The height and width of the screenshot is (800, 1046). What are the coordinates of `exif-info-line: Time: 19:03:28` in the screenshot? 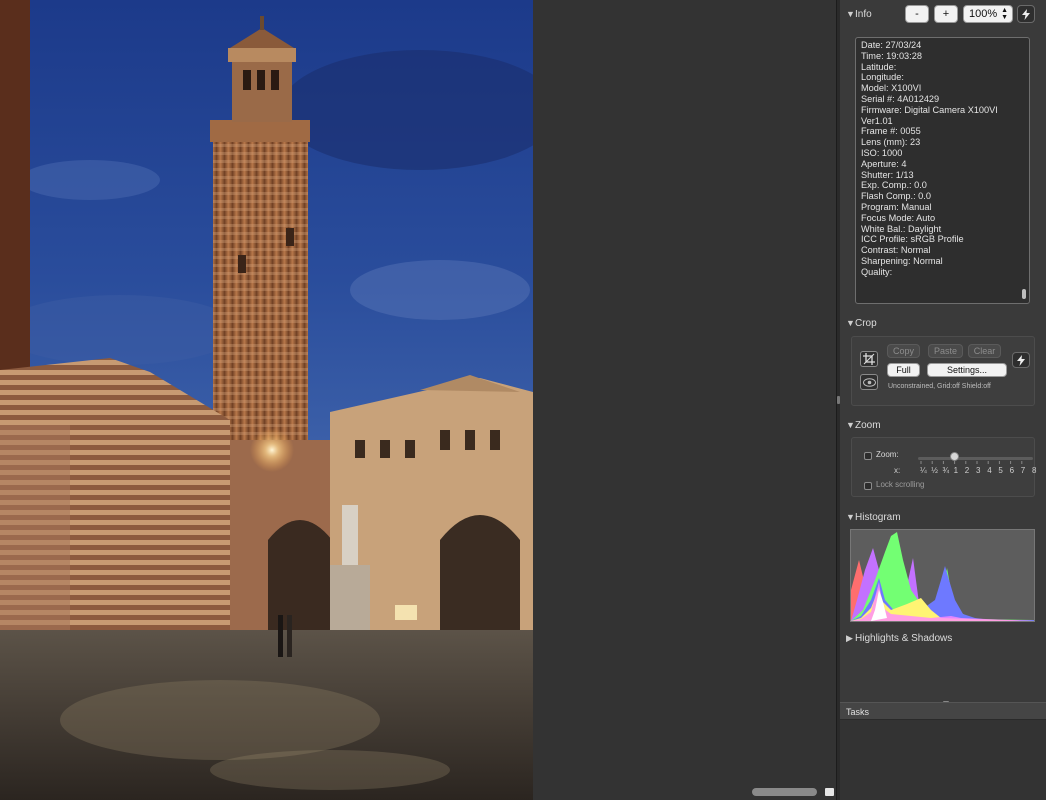 It's located at (891, 55).